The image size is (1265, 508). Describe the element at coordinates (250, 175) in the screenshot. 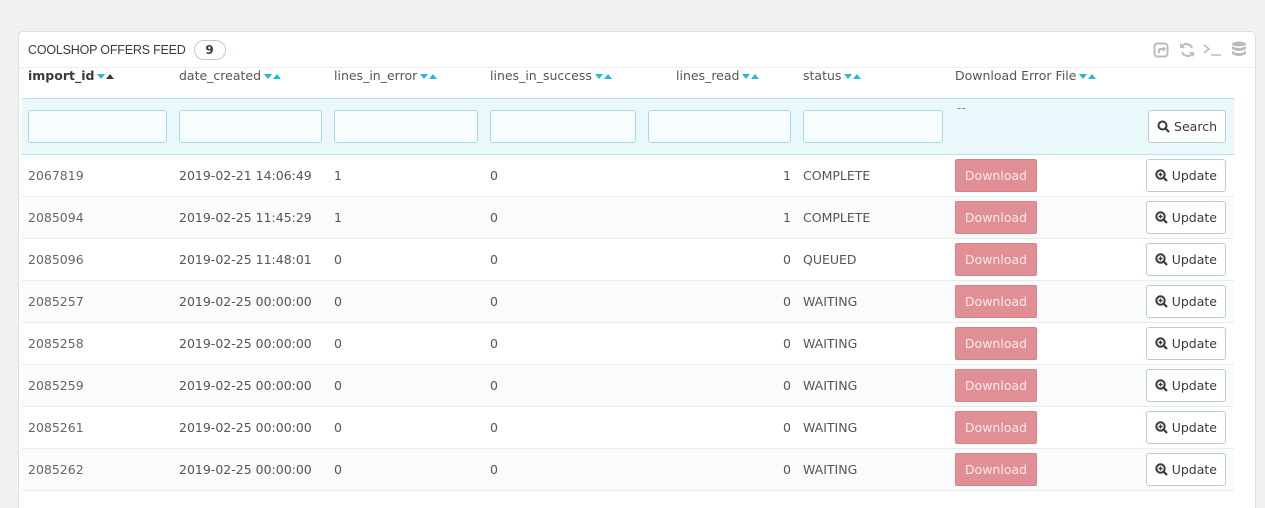

I see `cell-date-created: 2019-02-21 14:06:49` at that location.